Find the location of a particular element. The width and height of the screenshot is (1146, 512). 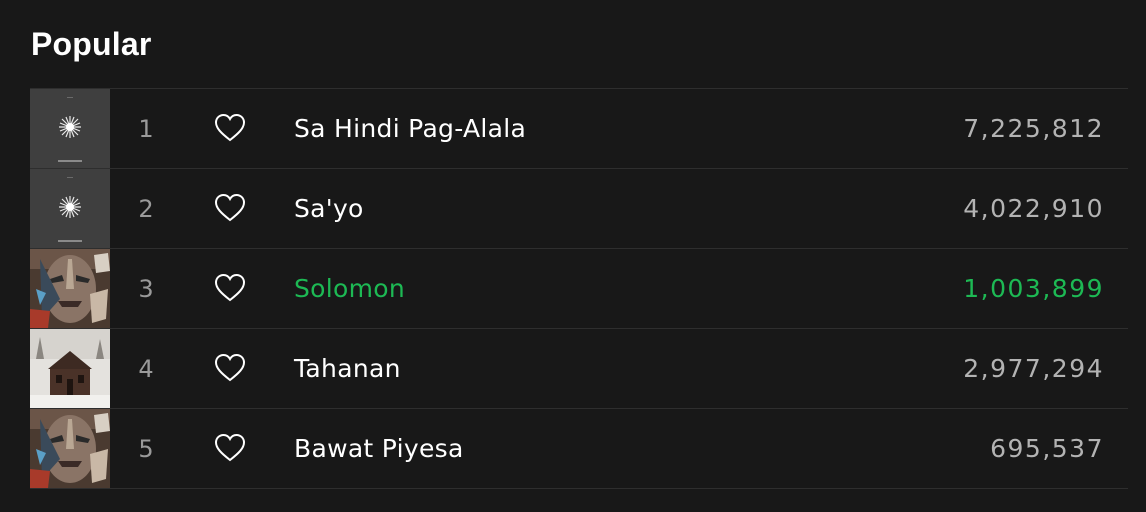

track-title: Sa Hindi Pag-Alala is located at coordinates (410, 128).